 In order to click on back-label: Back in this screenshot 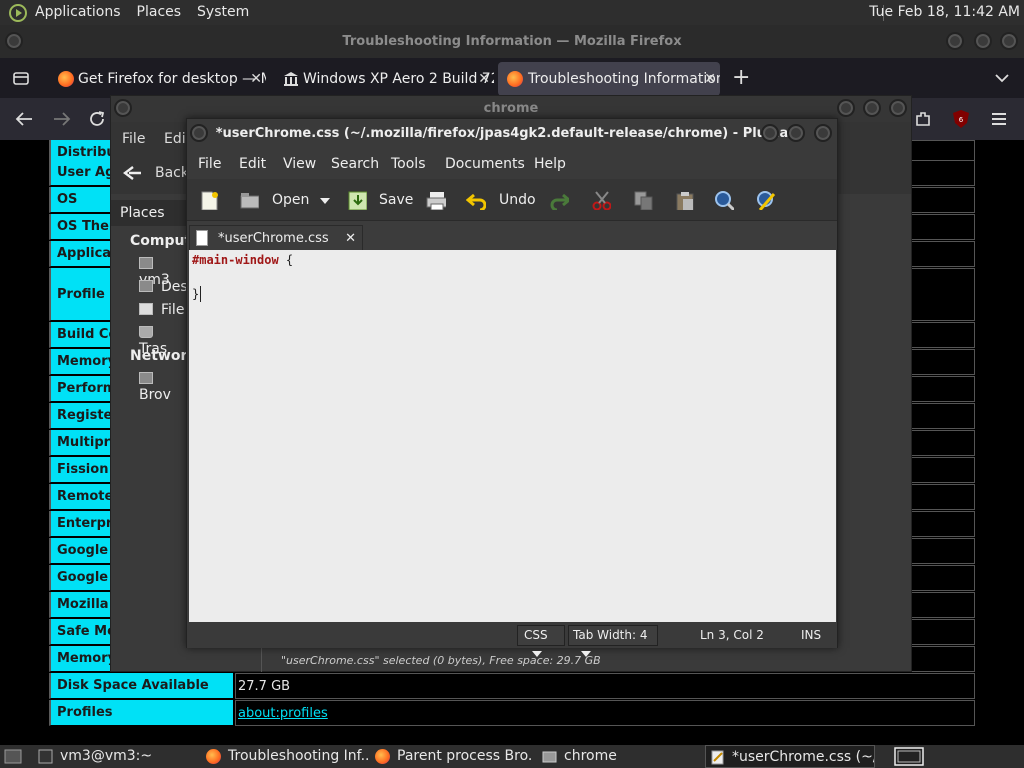, I will do `click(172, 173)`.